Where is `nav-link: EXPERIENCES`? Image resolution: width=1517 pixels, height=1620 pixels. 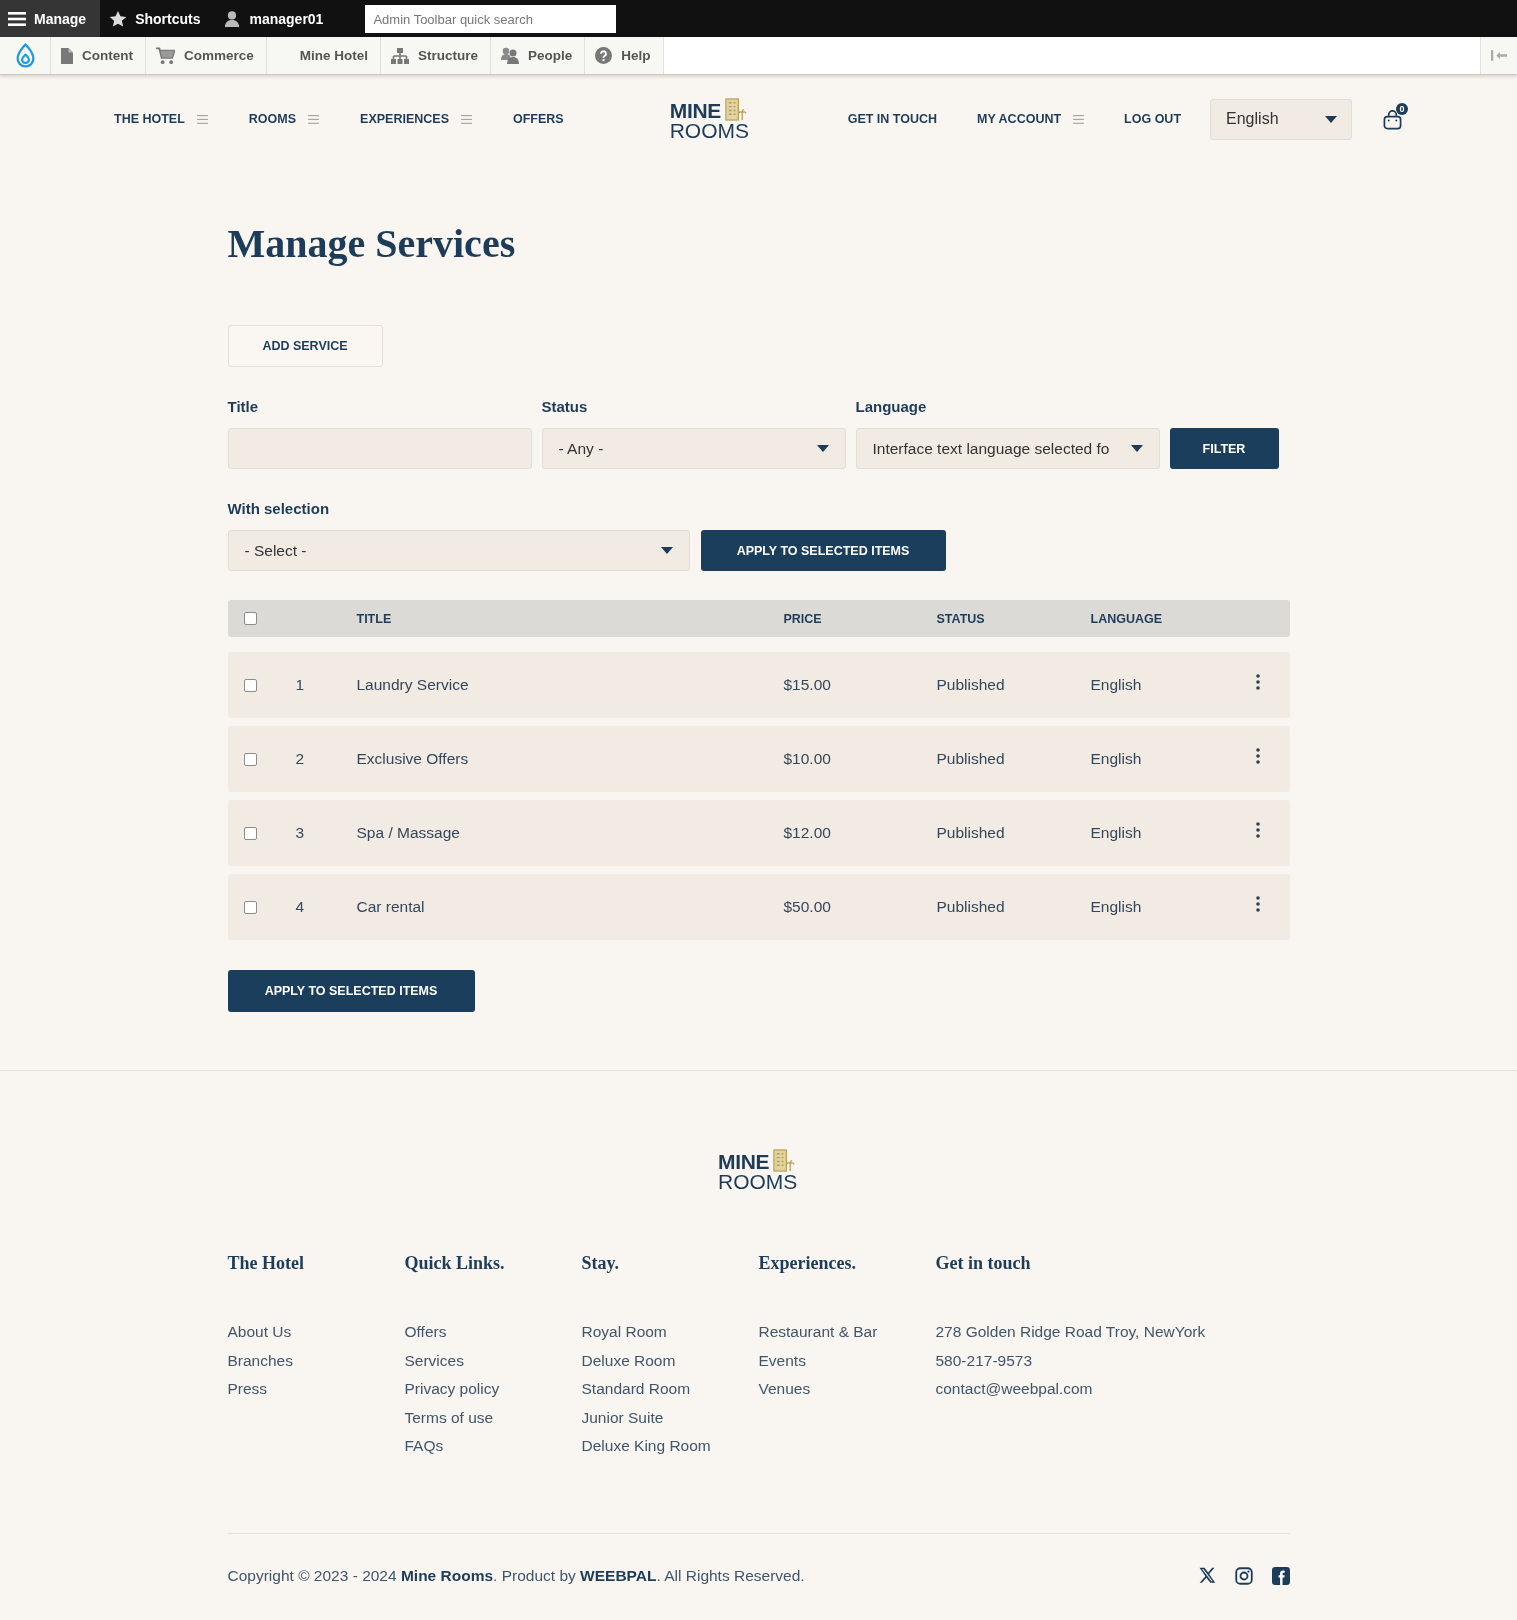
nav-link: EXPERIENCES is located at coordinates (404, 119).